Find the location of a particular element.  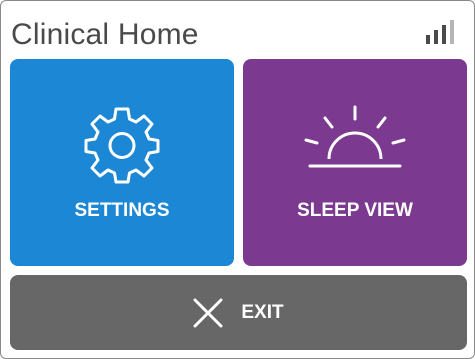

settings-label: SETTINGS is located at coordinates (122, 210).